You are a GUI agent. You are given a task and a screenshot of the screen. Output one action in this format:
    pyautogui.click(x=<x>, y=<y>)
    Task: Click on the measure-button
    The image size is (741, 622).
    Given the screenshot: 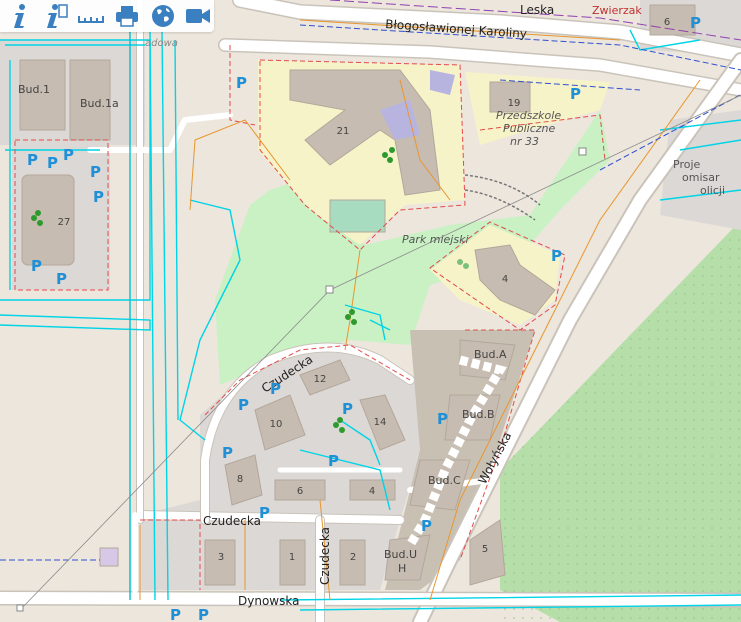 What is the action you would take?
    pyautogui.click(x=91, y=16)
    